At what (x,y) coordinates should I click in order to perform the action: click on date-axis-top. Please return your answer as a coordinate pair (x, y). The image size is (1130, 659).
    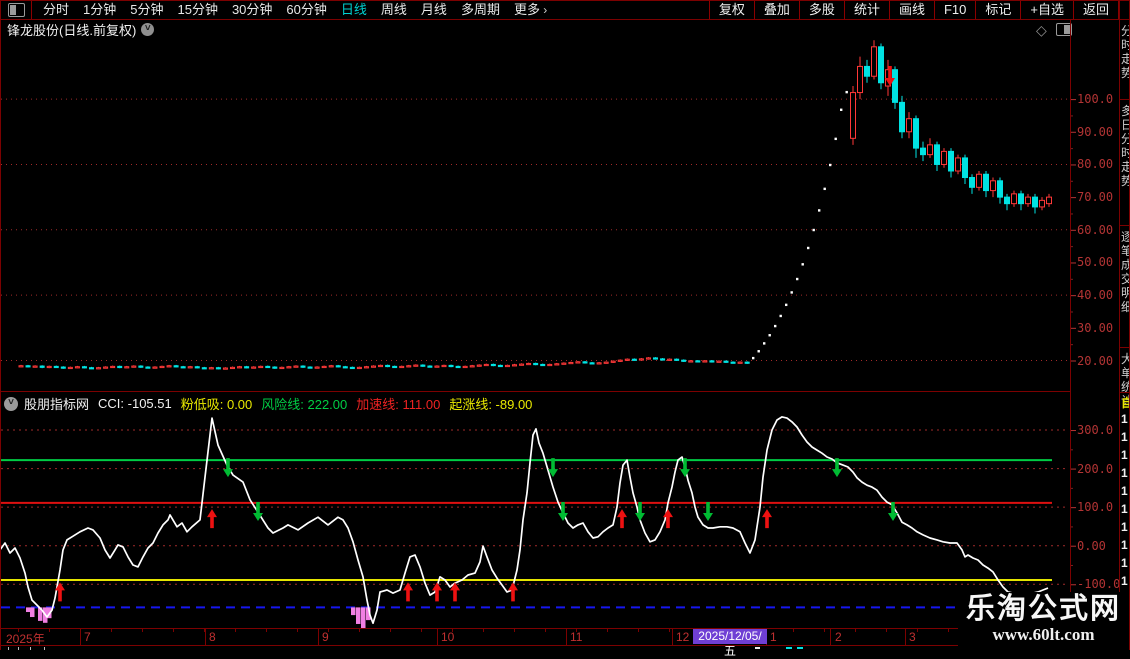
    Looking at the image, I should click on (535, 628).